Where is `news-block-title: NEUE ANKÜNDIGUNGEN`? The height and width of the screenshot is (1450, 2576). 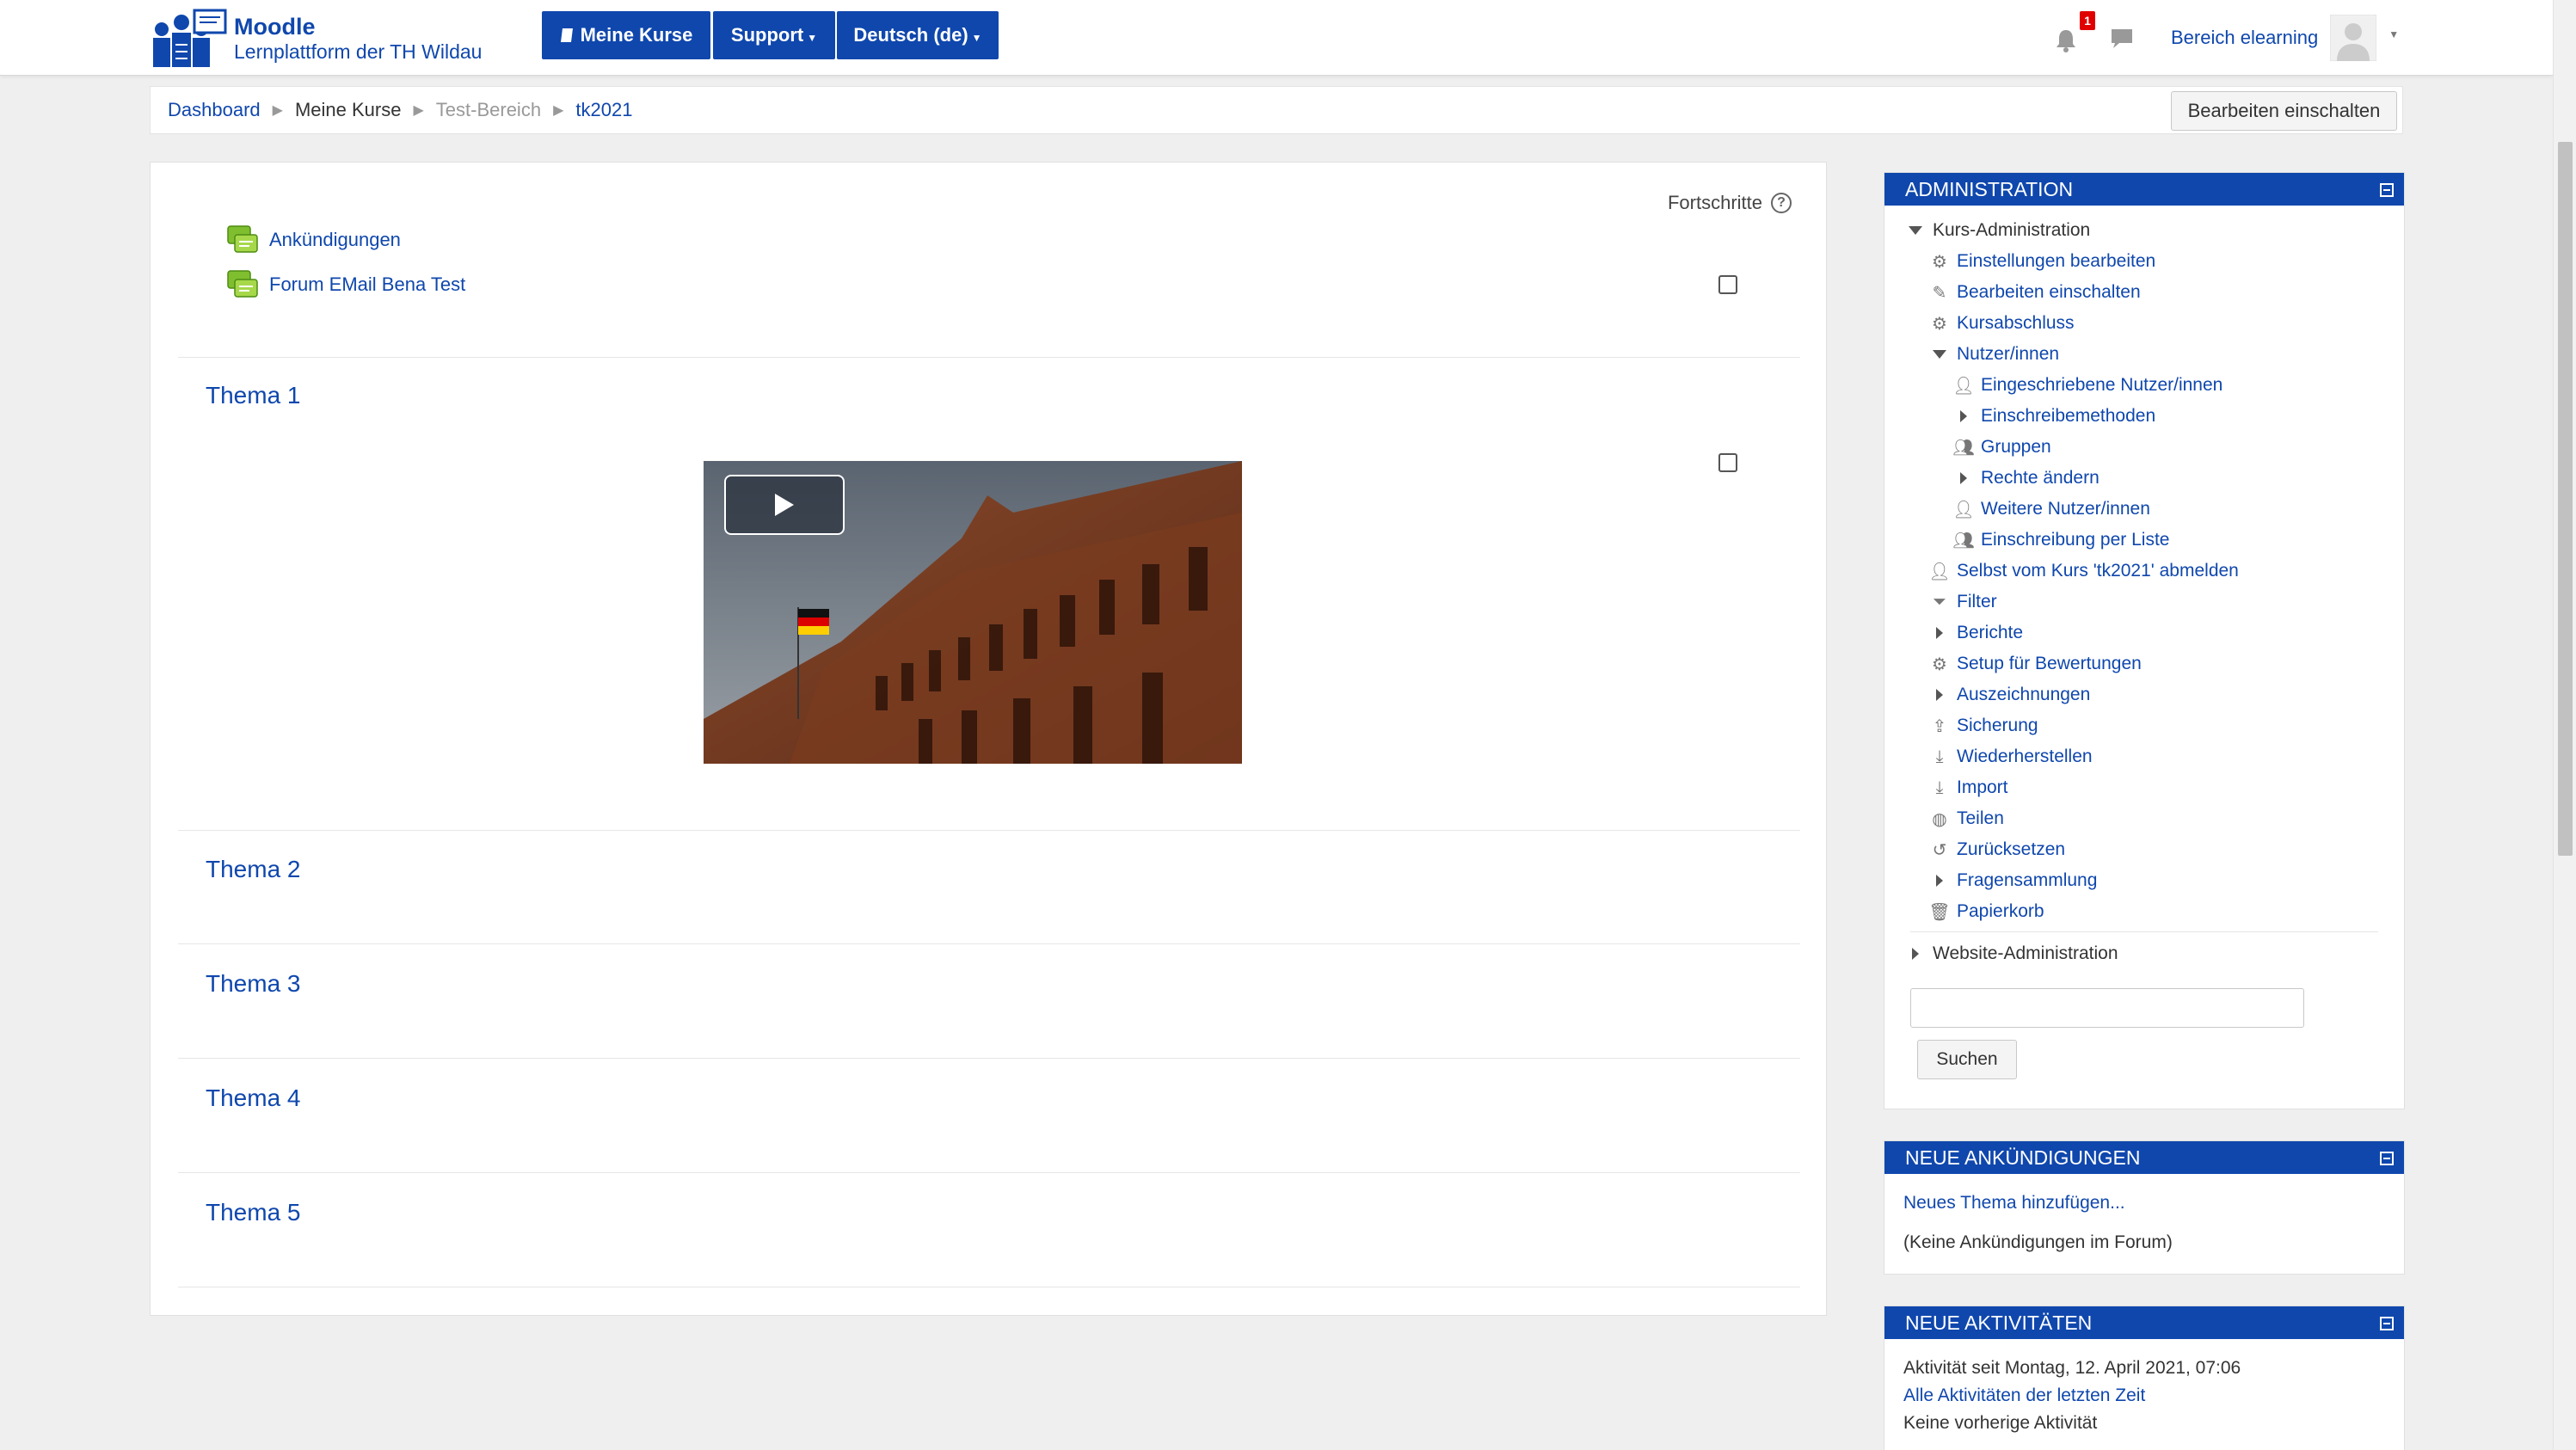
news-block-title: NEUE ANKÜNDIGUNGEN is located at coordinates (2023, 1157).